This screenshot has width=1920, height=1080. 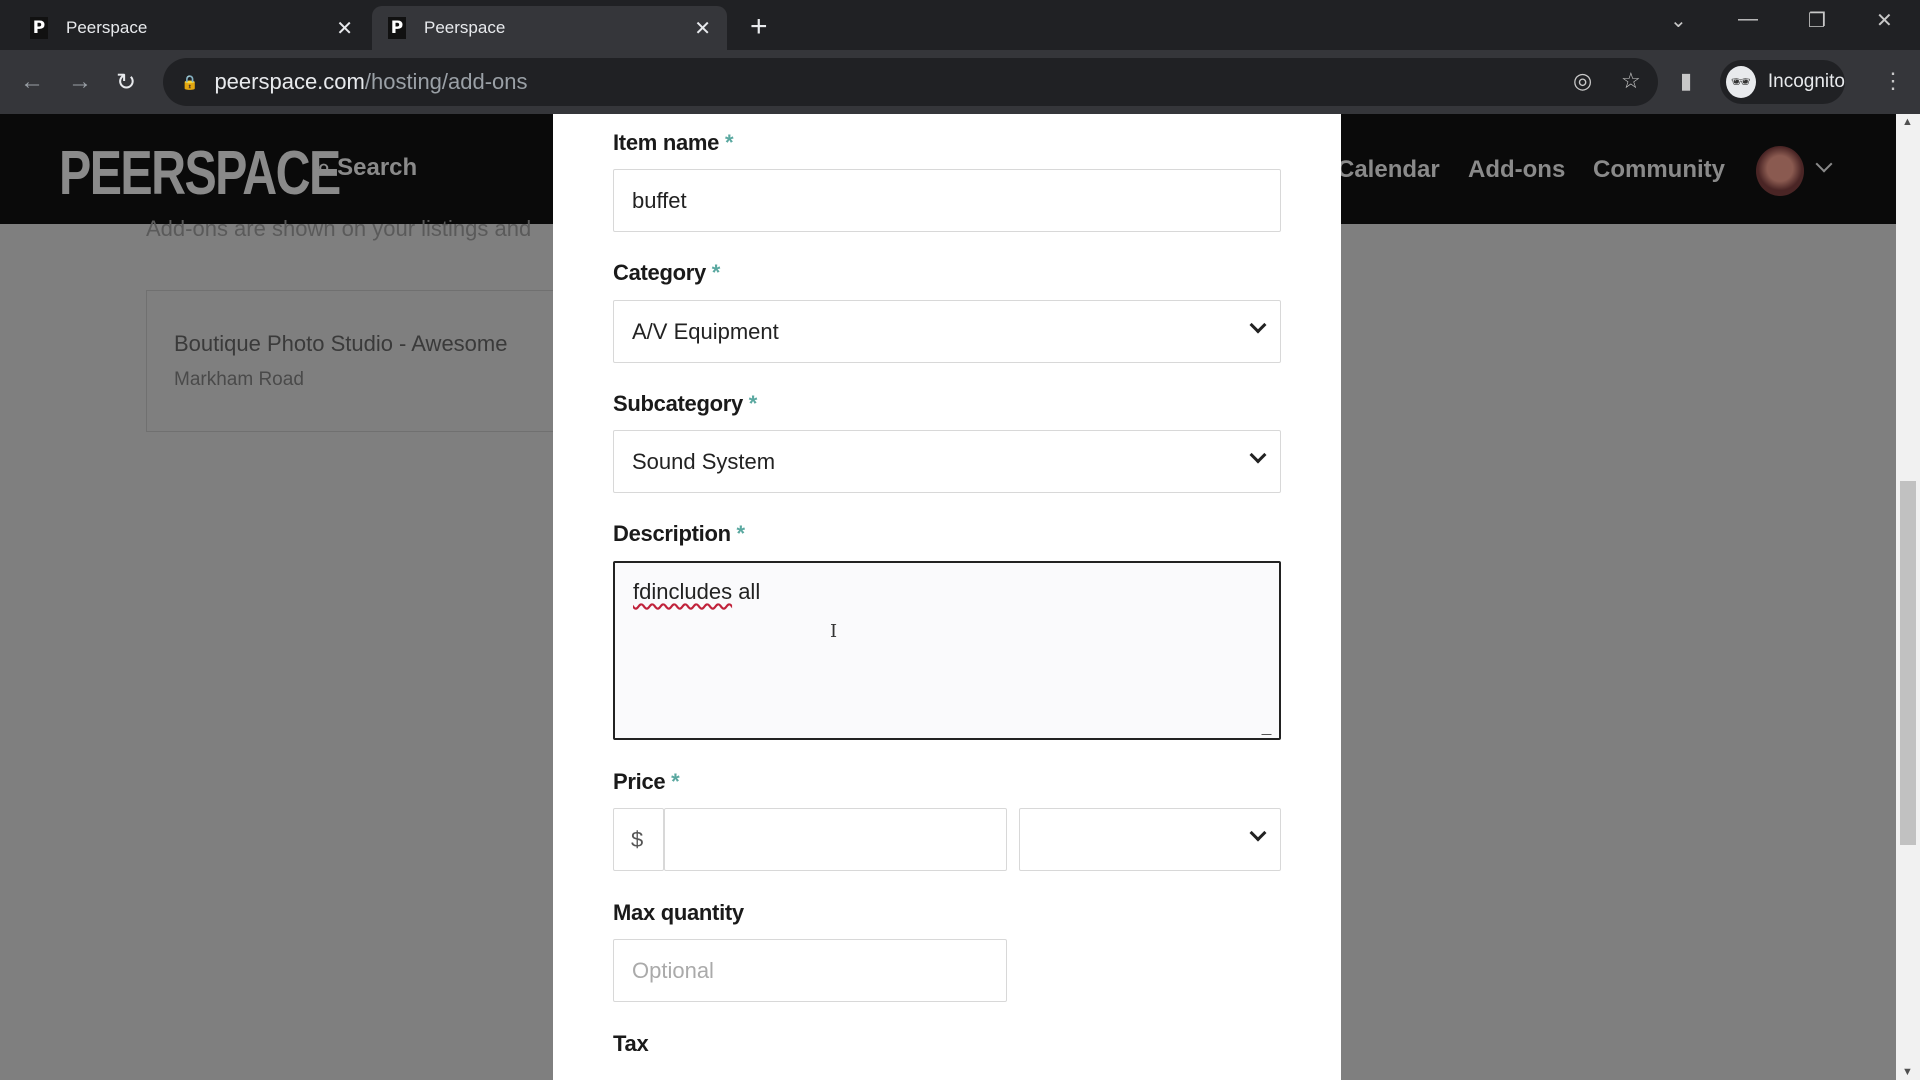 What do you see at coordinates (685, 403) in the screenshot?
I see `subcategory-label: Subcategory *` at bounding box center [685, 403].